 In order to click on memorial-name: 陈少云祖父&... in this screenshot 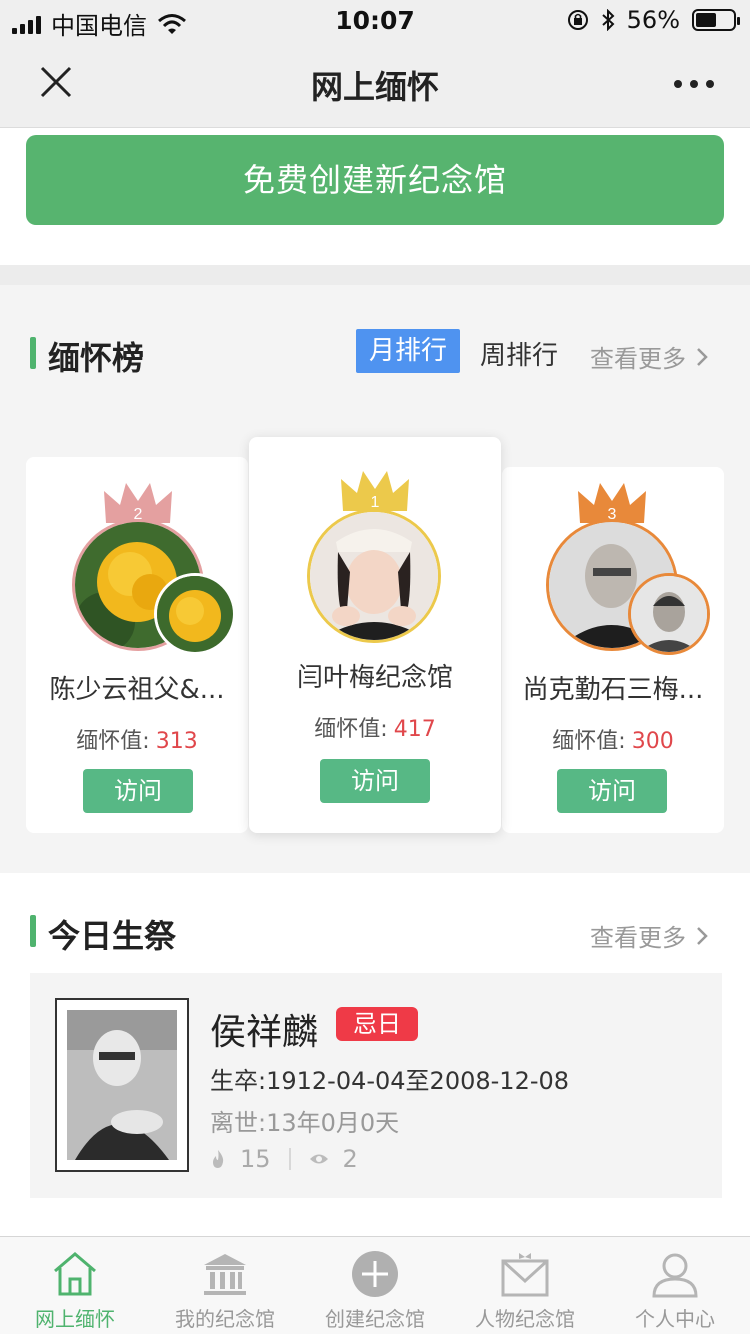, I will do `click(137, 690)`.